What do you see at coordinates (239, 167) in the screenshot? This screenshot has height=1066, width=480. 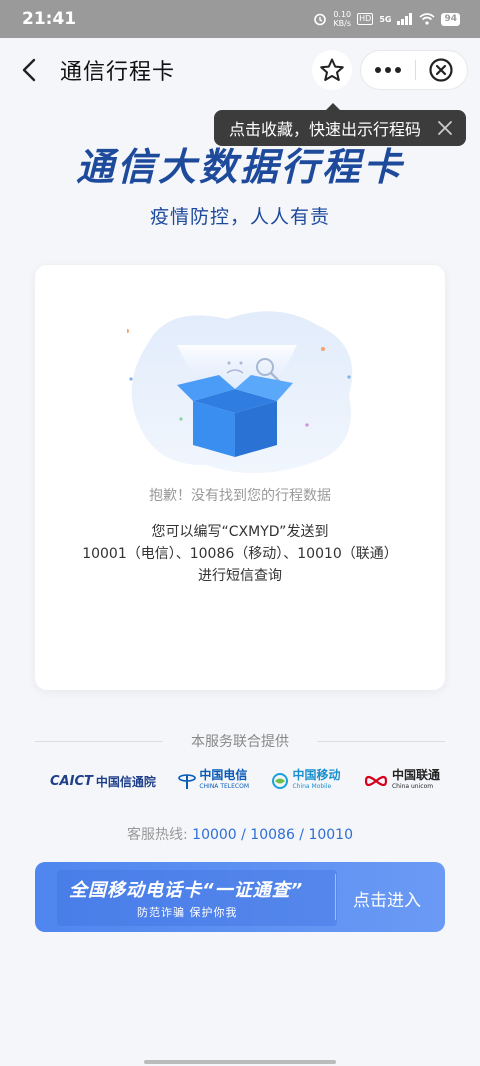 I see `hero-title: 通信大数据行程卡` at bounding box center [239, 167].